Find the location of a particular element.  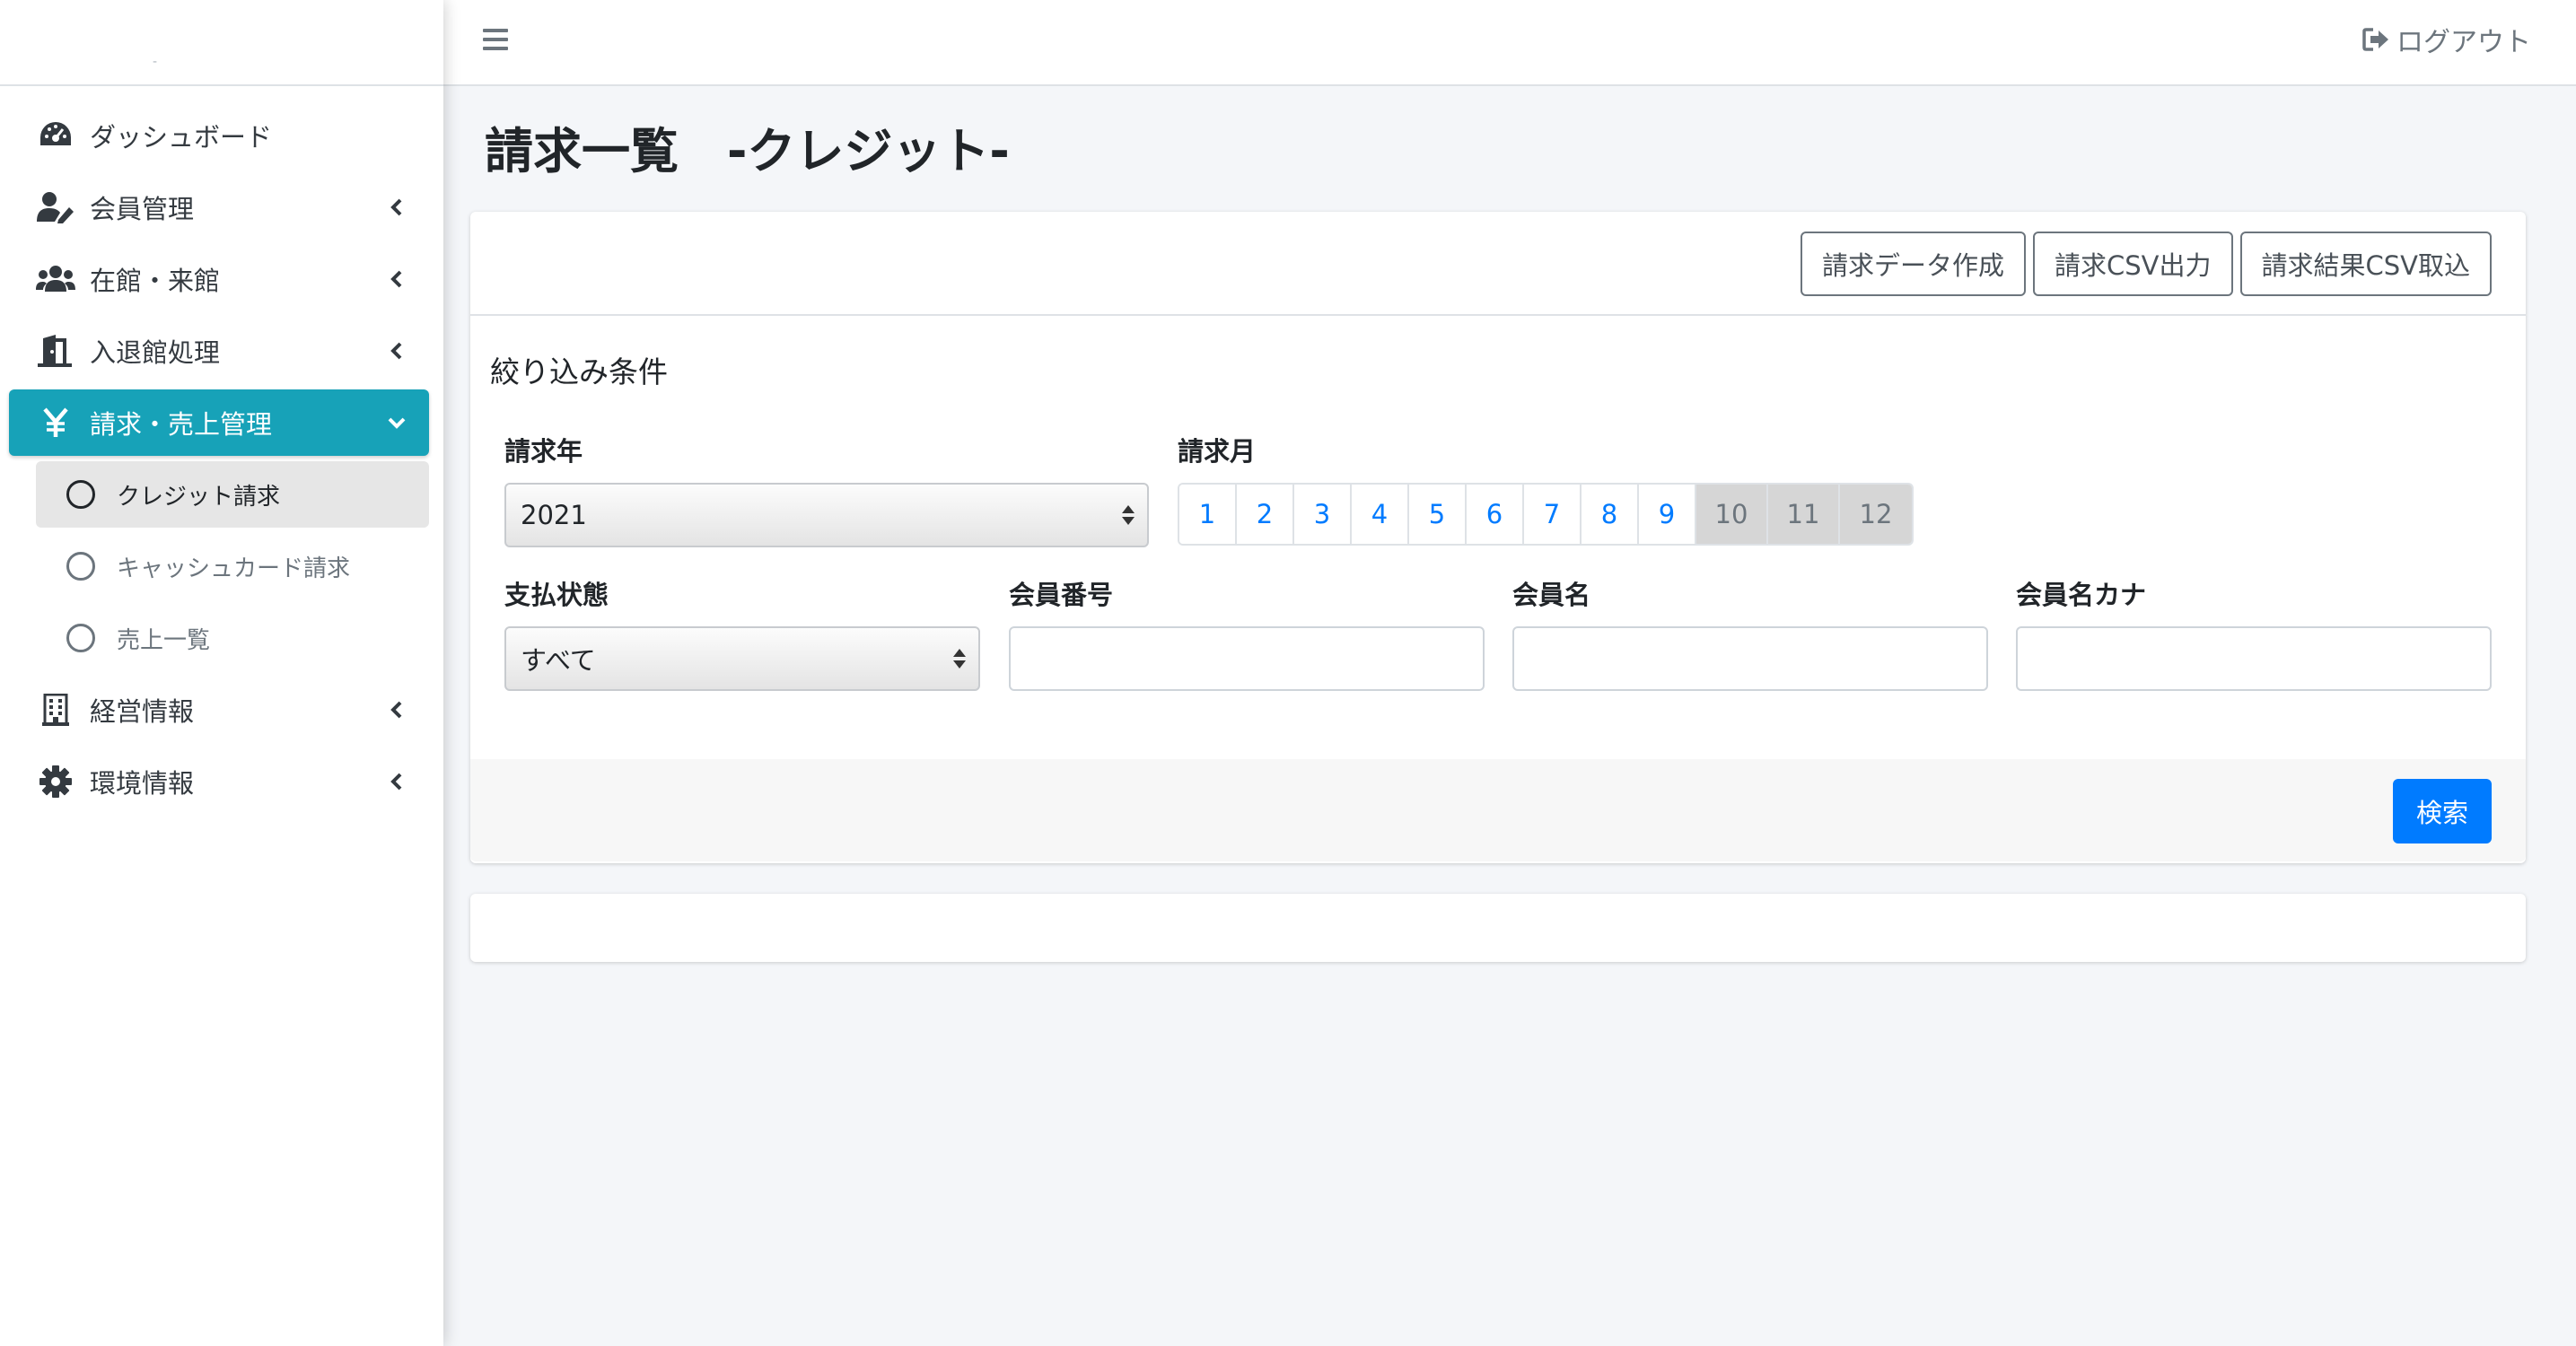

member-kana-input is located at coordinates (2254, 658).